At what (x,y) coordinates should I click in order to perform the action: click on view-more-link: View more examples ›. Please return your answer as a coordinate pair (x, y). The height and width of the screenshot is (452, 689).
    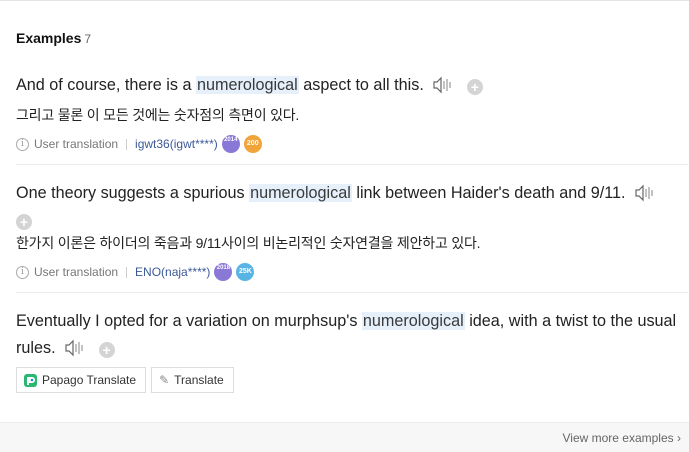
    Looking at the image, I should click on (621, 438).